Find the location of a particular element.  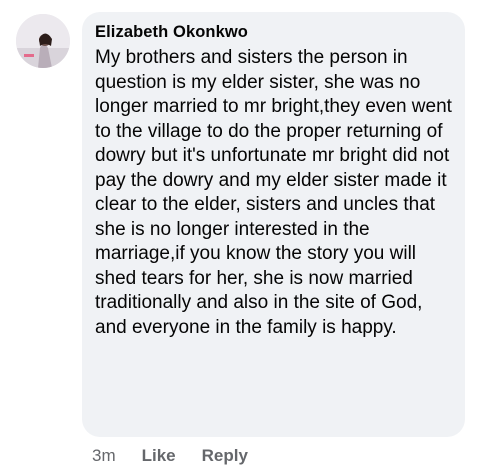

reply-button: Reply is located at coordinates (225, 456).